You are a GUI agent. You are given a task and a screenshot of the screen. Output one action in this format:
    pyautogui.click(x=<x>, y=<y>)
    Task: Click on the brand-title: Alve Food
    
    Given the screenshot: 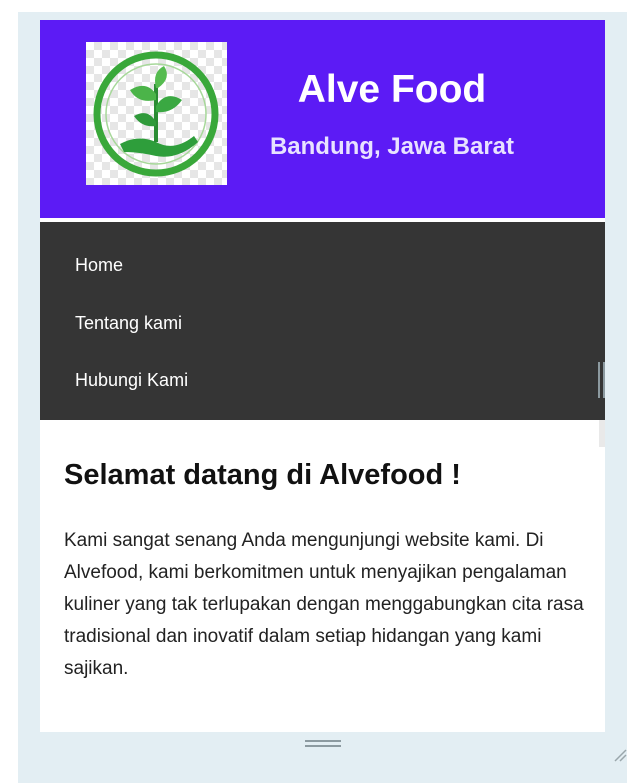 What is the action you would take?
    pyautogui.click(x=392, y=89)
    